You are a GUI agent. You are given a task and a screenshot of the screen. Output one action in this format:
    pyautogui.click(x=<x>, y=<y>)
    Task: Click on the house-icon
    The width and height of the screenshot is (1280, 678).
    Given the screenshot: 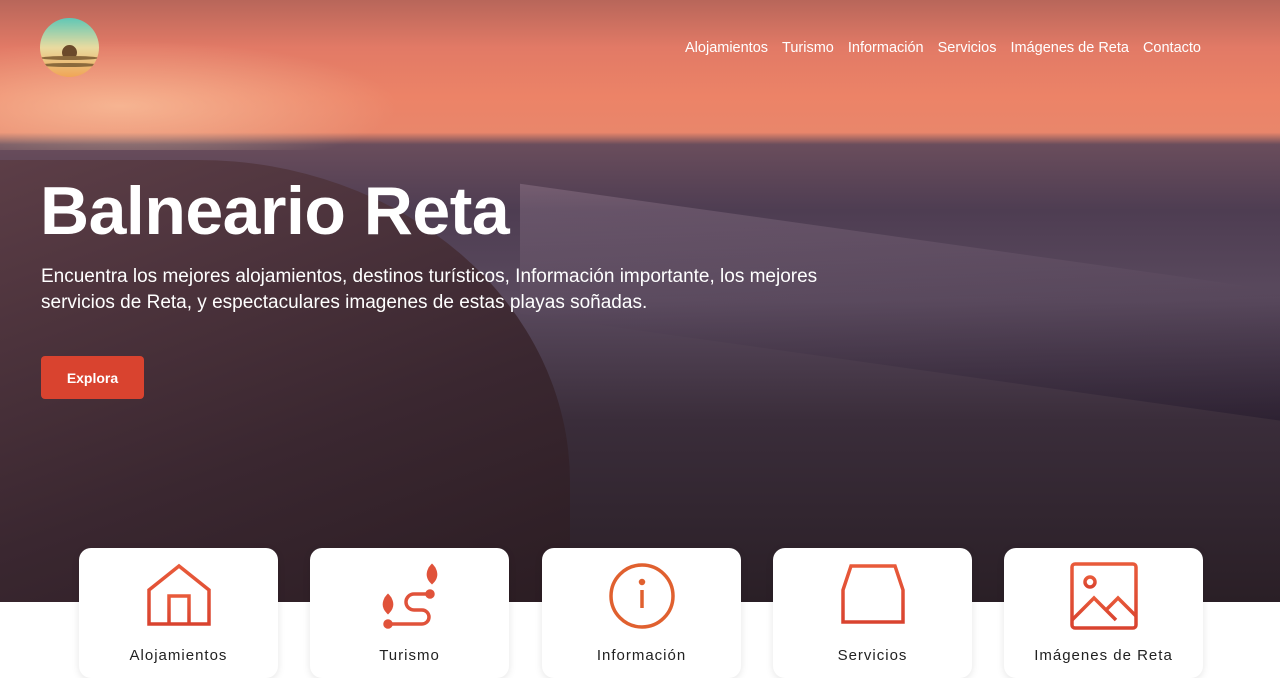 What is the action you would take?
    pyautogui.click(x=179, y=594)
    